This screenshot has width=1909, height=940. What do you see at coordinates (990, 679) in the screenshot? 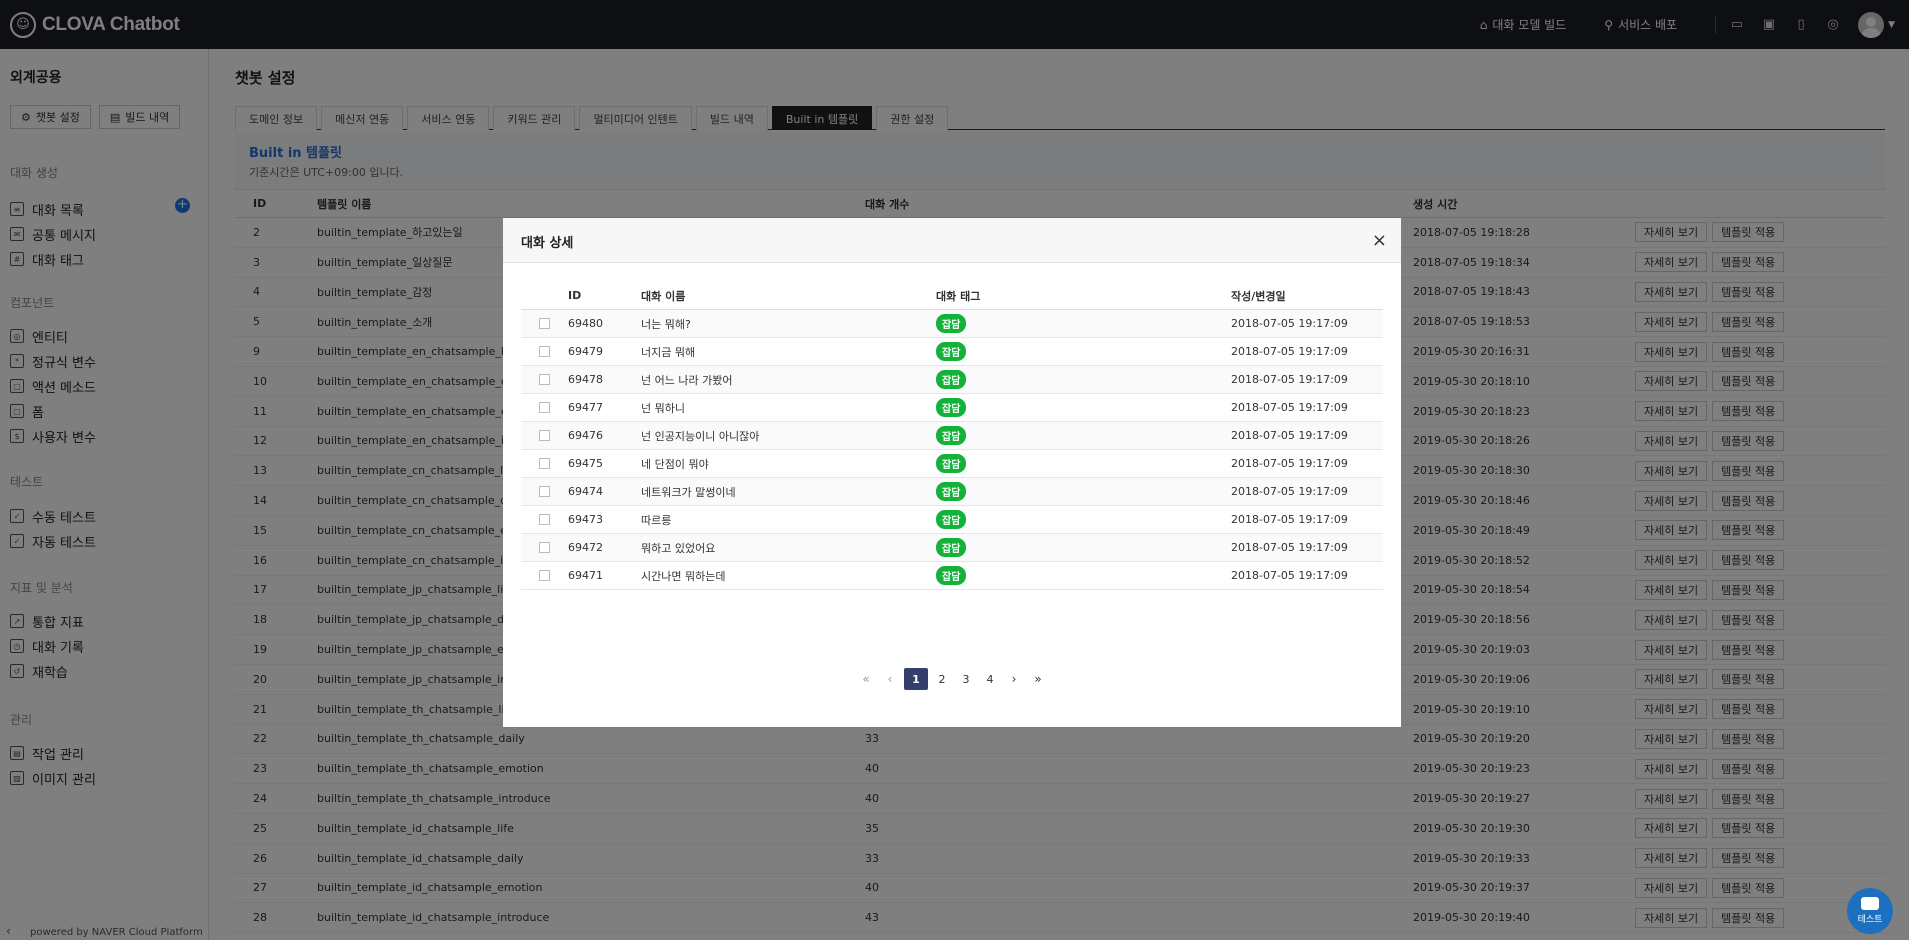
I see `page-number-4: 4` at bounding box center [990, 679].